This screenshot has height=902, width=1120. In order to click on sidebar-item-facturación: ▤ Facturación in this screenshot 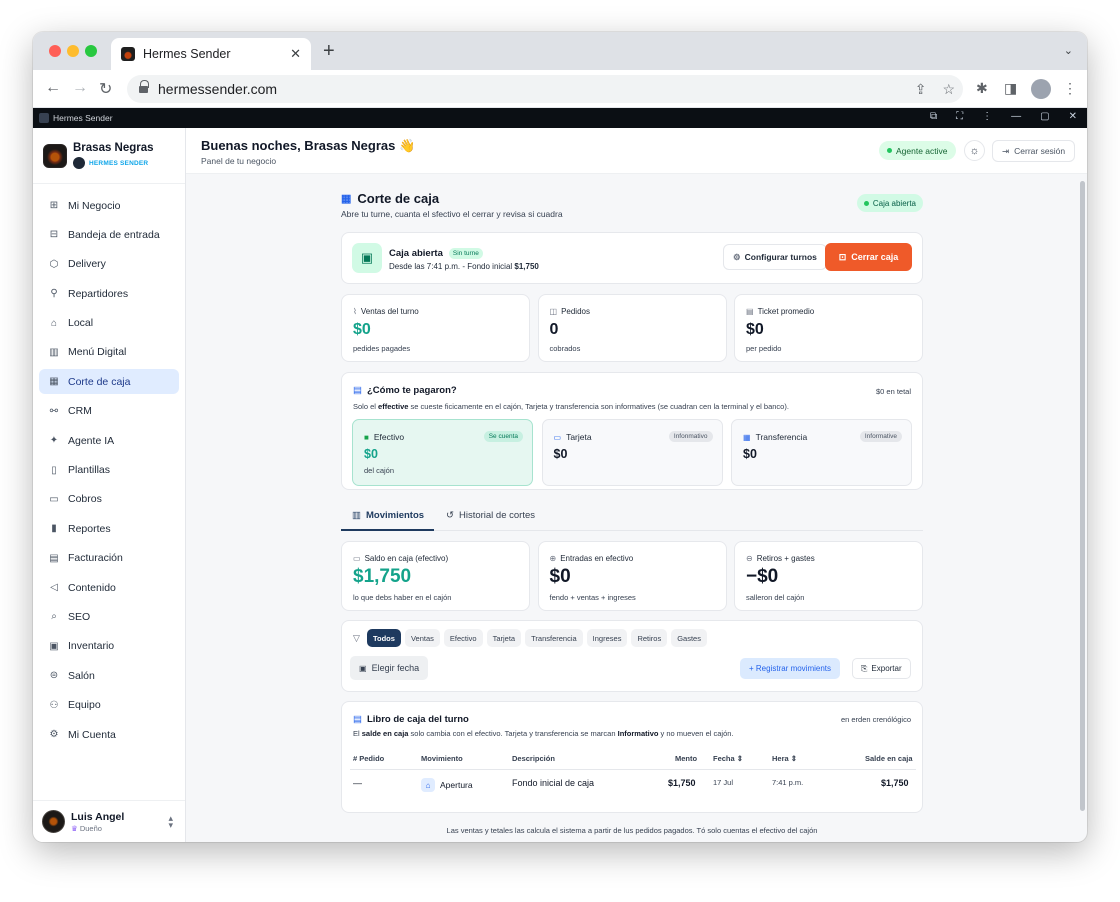, I will do `click(109, 558)`.